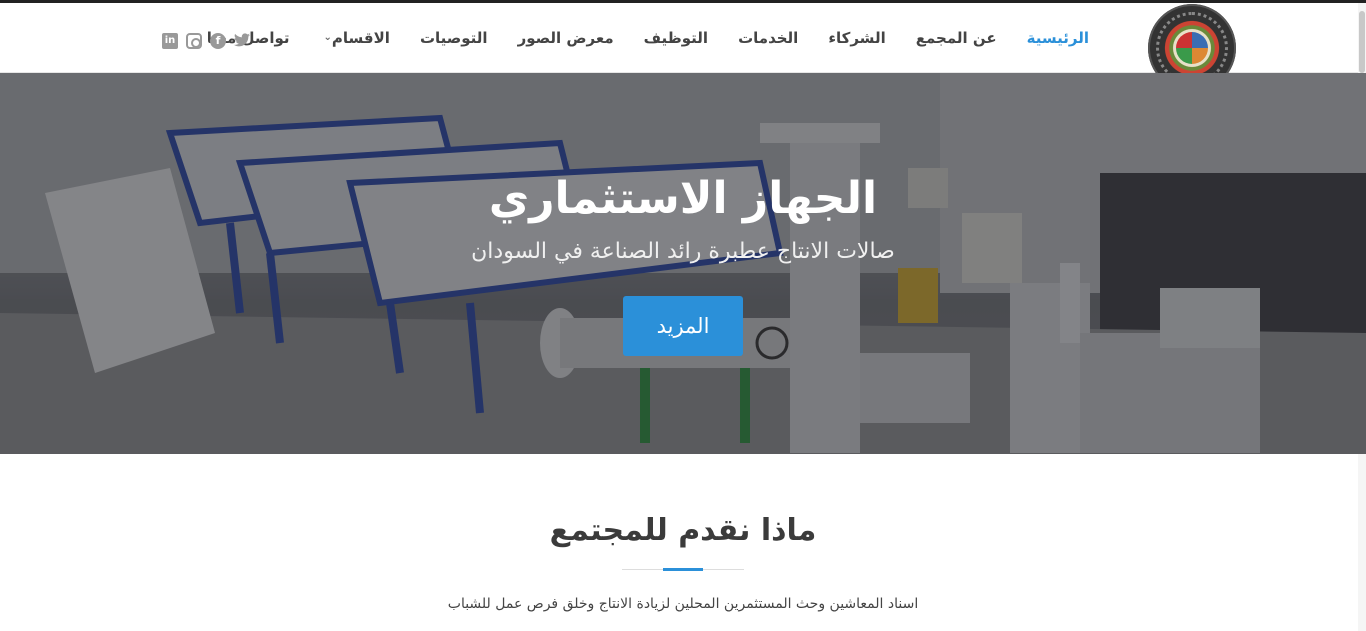  What do you see at coordinates (683, 198) in the screenshot?
I see `hero-title: الجهاز الاستثماري` at bounding box center [683, 198].